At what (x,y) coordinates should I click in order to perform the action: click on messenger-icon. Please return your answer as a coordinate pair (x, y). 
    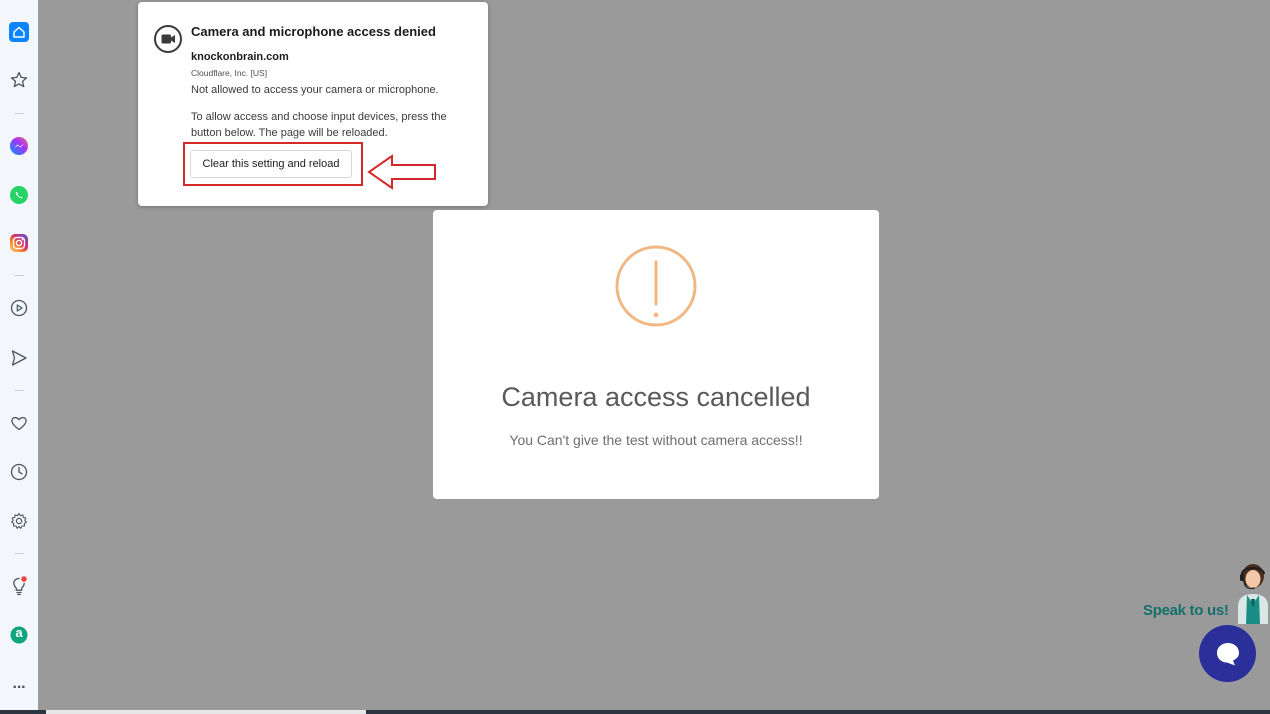
    Looking at the image, I should click on (19, 146).